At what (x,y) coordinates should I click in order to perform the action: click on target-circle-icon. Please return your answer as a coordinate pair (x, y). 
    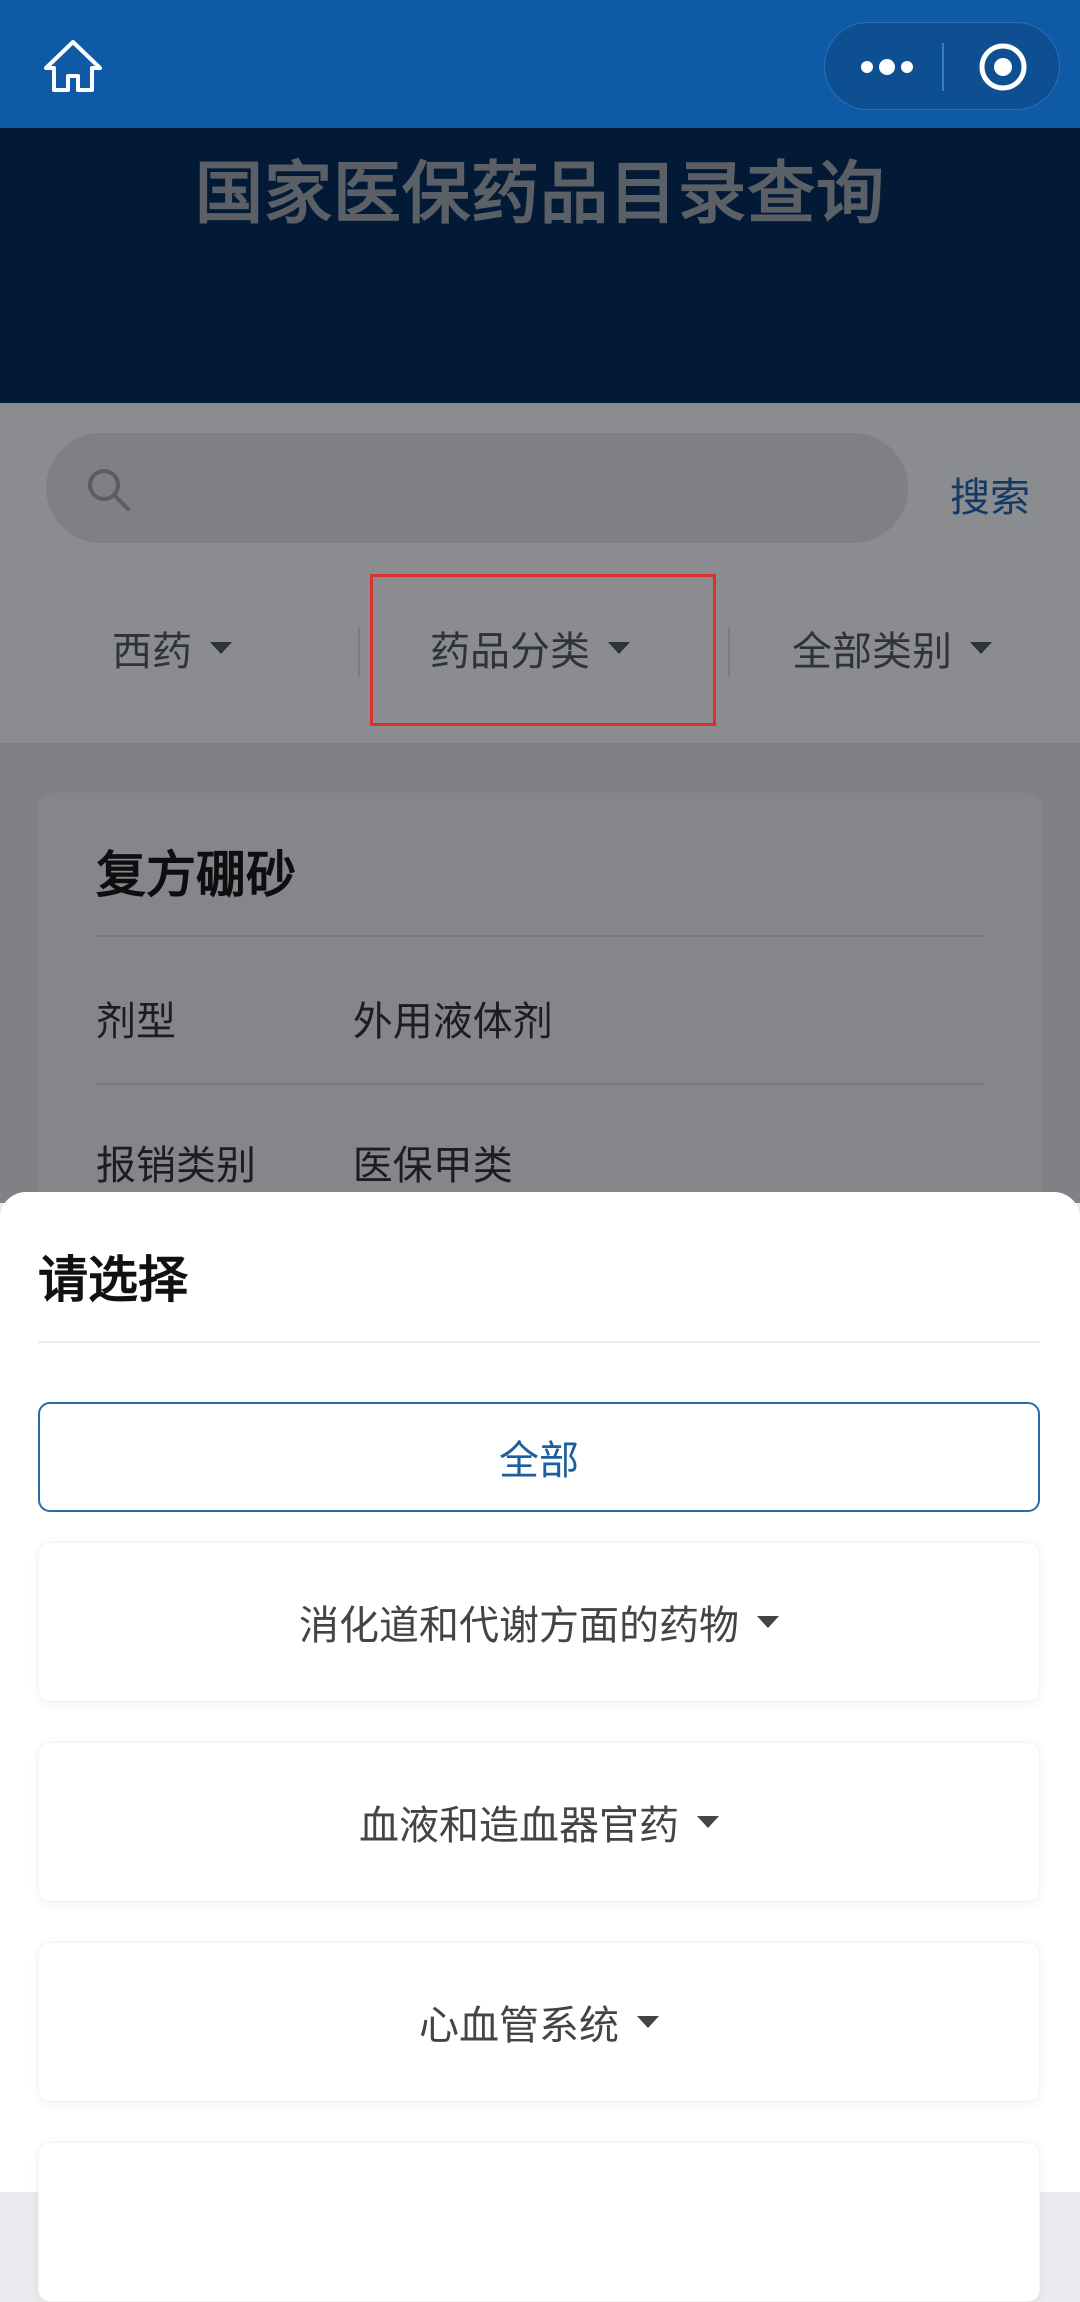
    Looking at the image, I should click on (1003, 67).